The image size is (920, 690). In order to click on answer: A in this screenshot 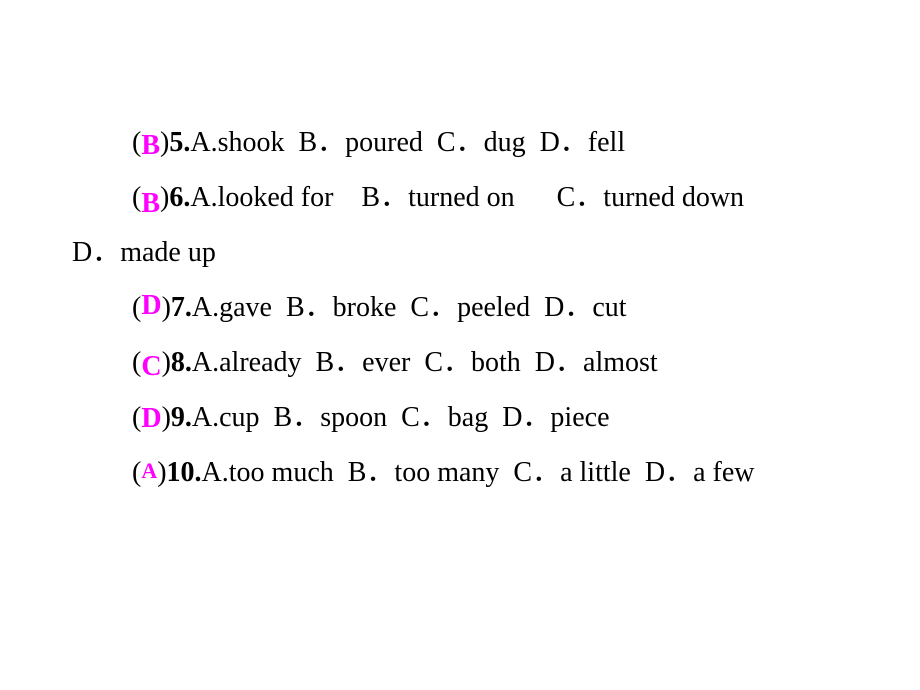, I will do `click(149, 470)`.